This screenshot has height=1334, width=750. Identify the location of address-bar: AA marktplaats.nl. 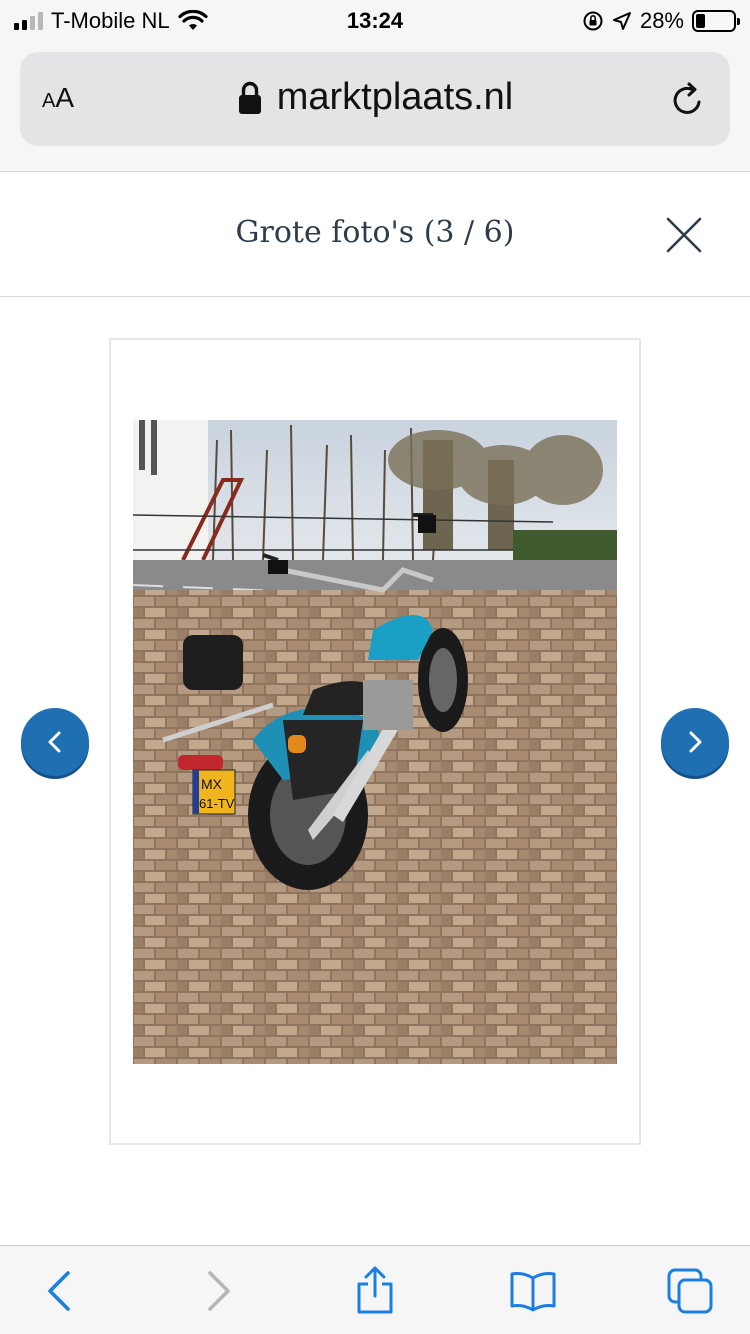
(375, 99).